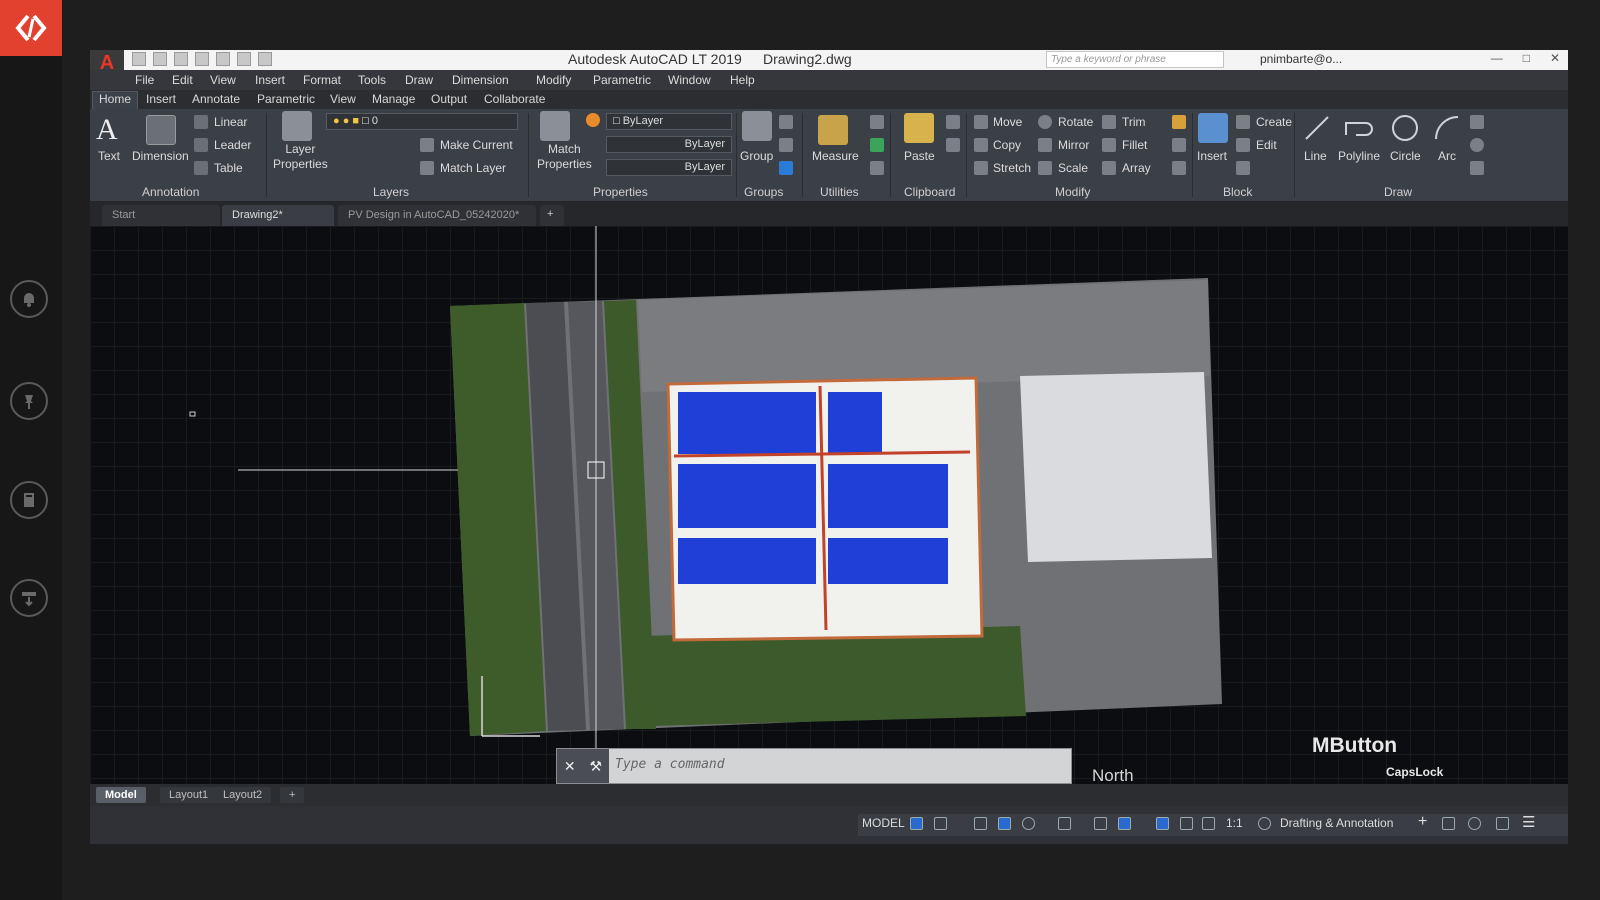 This screenshot has width=1600, height=900. Describe the element at coordinates (1502, 823) in the screenshot. I see `hardware-acceleration-icon` at that location.